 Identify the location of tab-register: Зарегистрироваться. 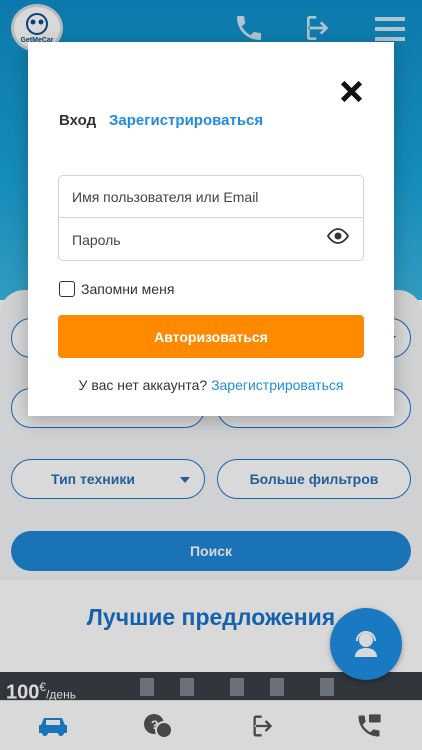
(186, 120).